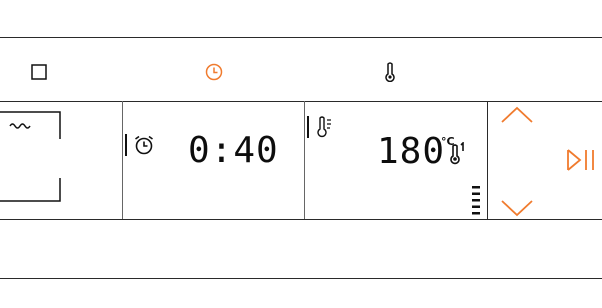 Image resolution: width=602 pixels, height=308 pixels. What do you see at coordinates (301, 37) in the screenshot?
I see `frame-line-top` at bounding box center [301, 37].